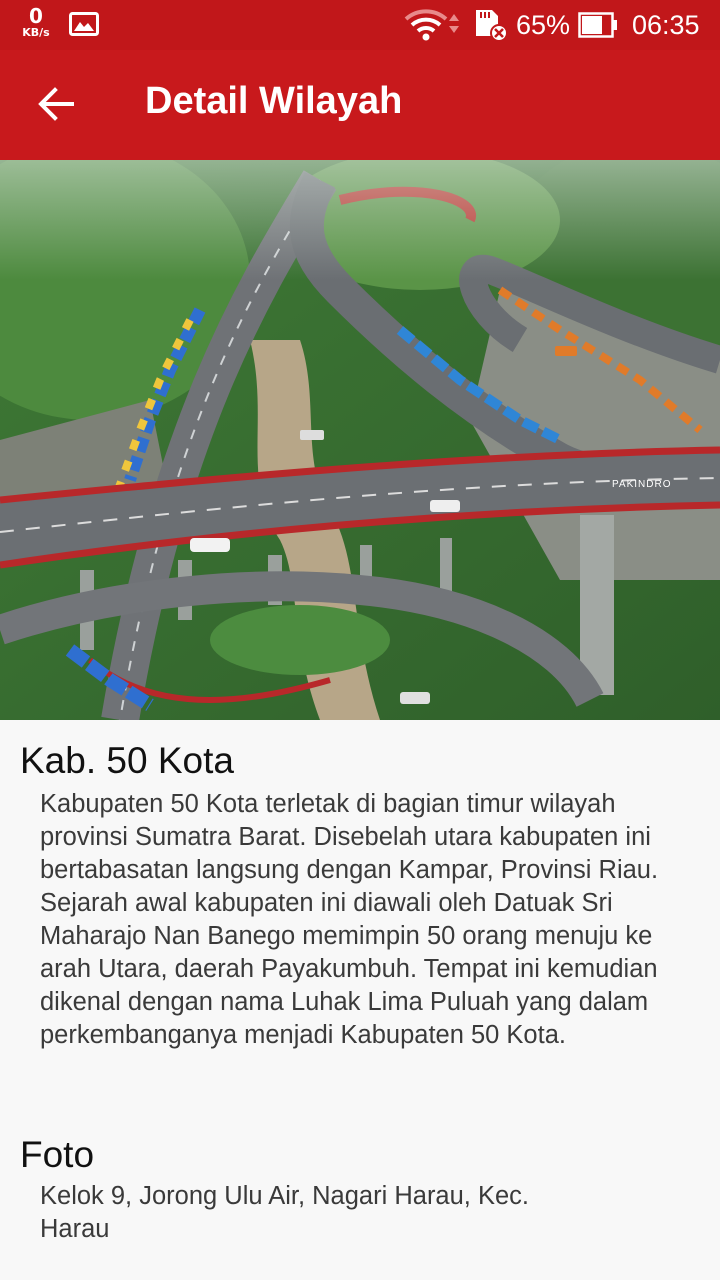 The height and width of the screenshot is (1280, 720). I want to click on status-bar: 0 KB/s 65% 06:35, so click(360, 25).